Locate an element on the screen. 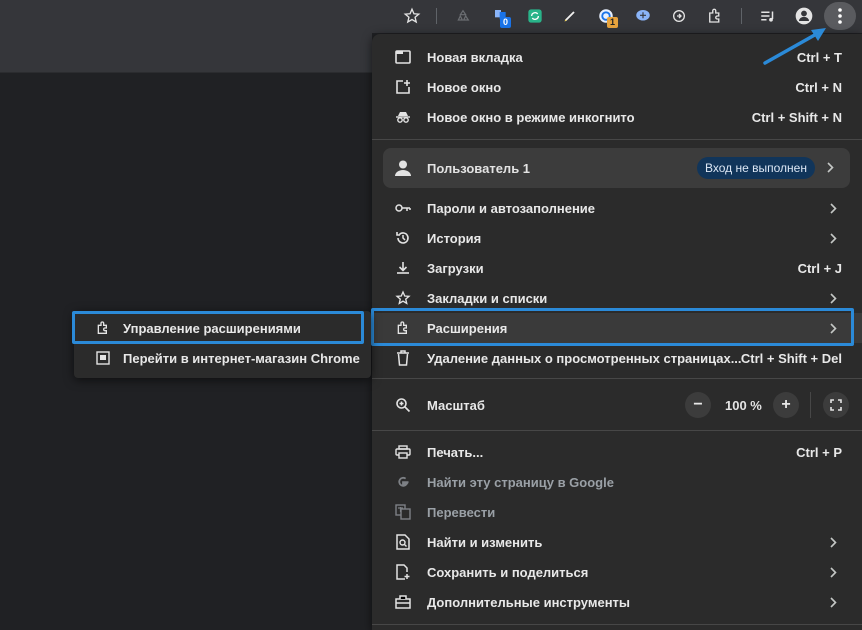 This screenshot has height=630, width=862. menu-item-save-share: Сохранить и поделиться is located at coordinates (617, 572).